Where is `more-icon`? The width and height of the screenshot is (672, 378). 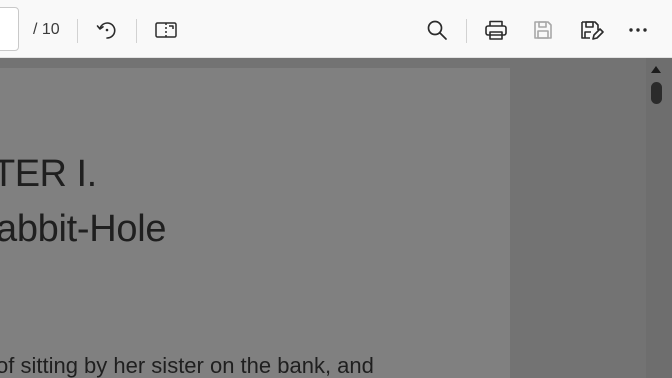 more-icon is located at coordinates (638, 30).